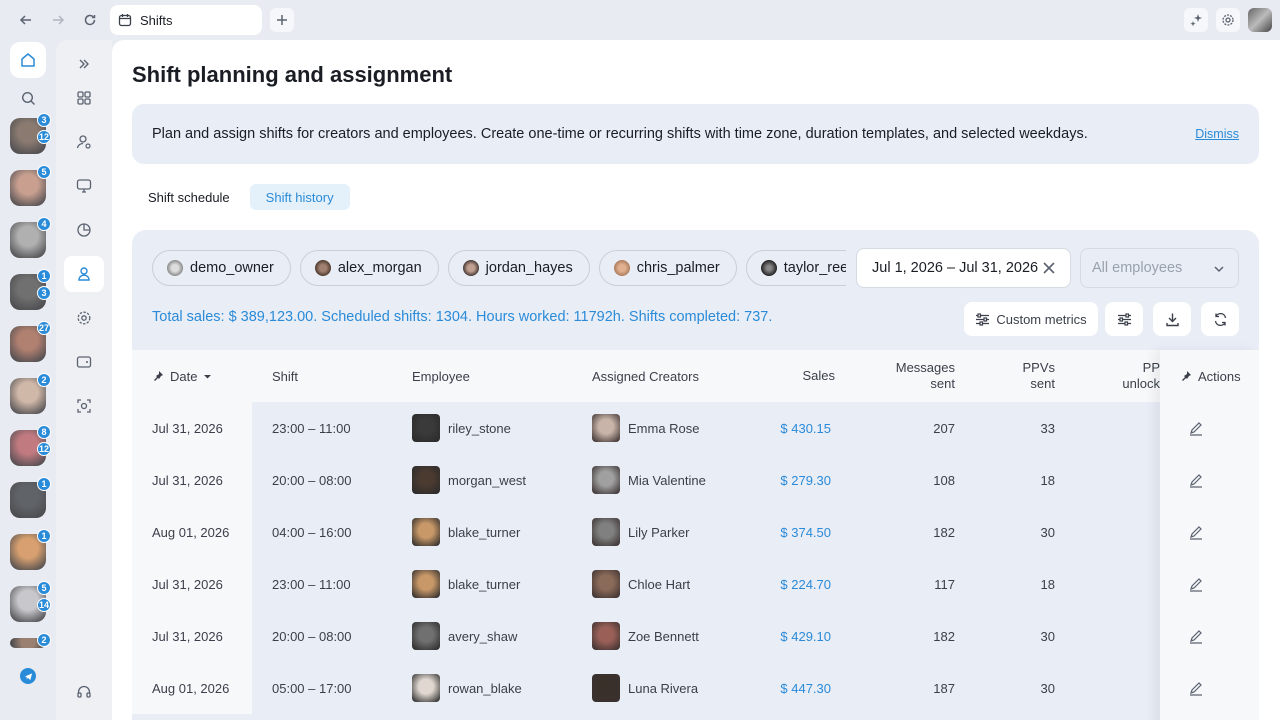  Describe the element at coordinates (44, 137) in the screenshot. I see `count-badge: 12` at that location.